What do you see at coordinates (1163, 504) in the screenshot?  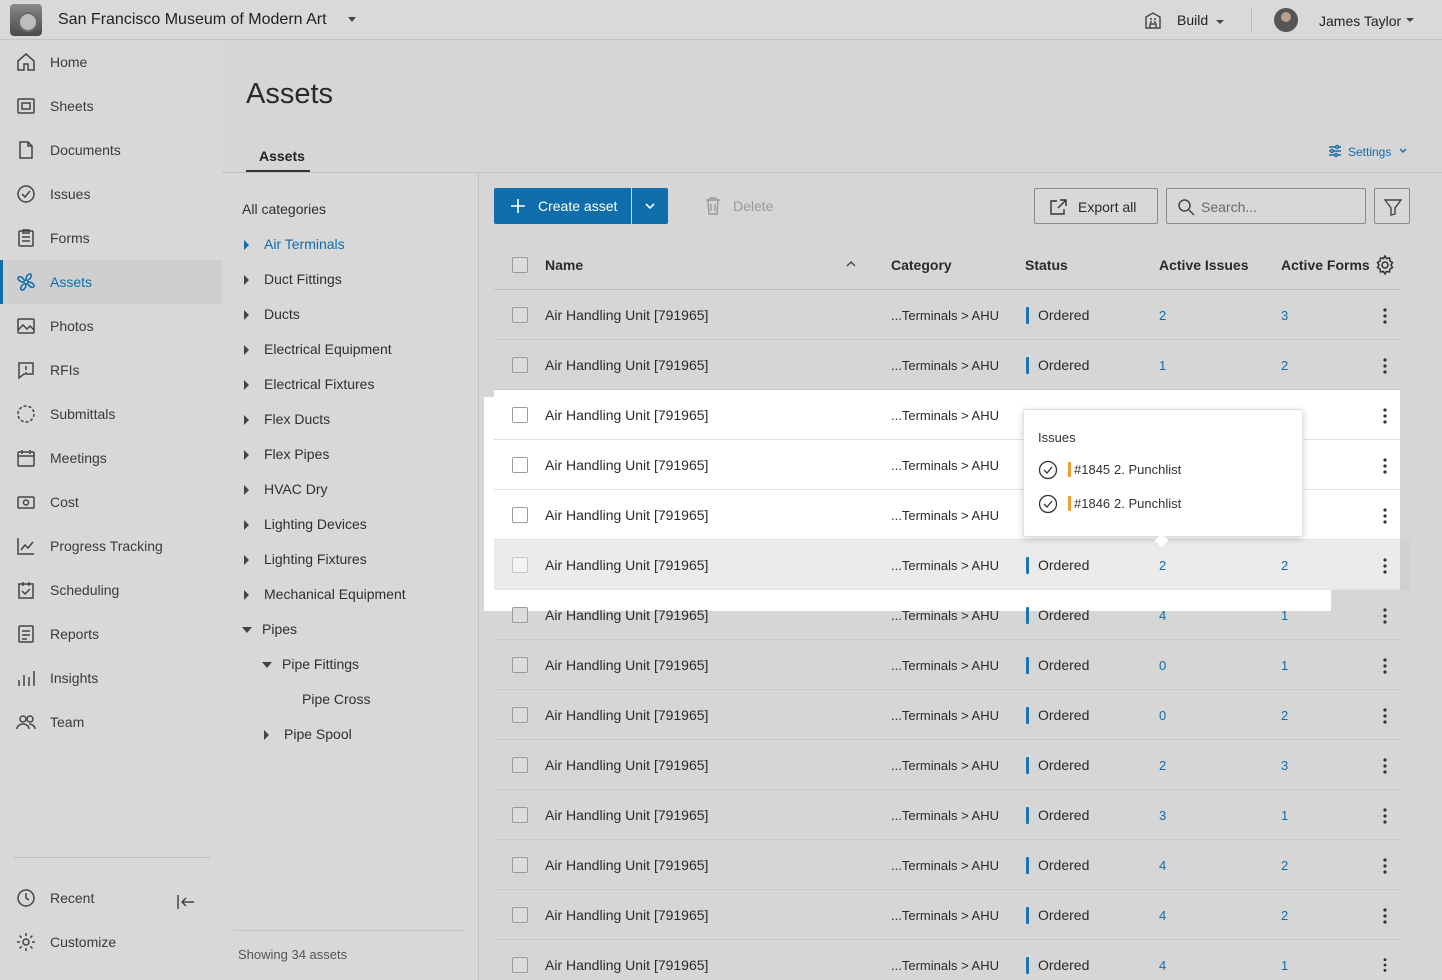 I see `popover-issue-item: #1846 2. Punchlist` at bounding box center [1163, 504].